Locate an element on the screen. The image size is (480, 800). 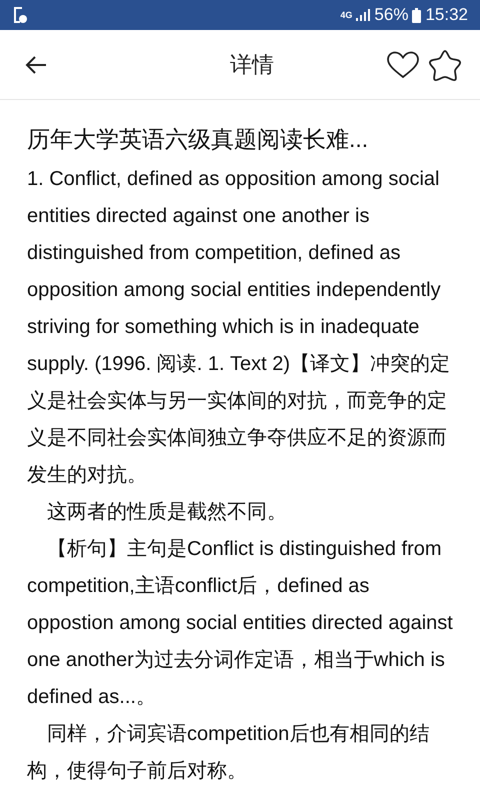
screenshot-icon is located at coordinates (20, 15).